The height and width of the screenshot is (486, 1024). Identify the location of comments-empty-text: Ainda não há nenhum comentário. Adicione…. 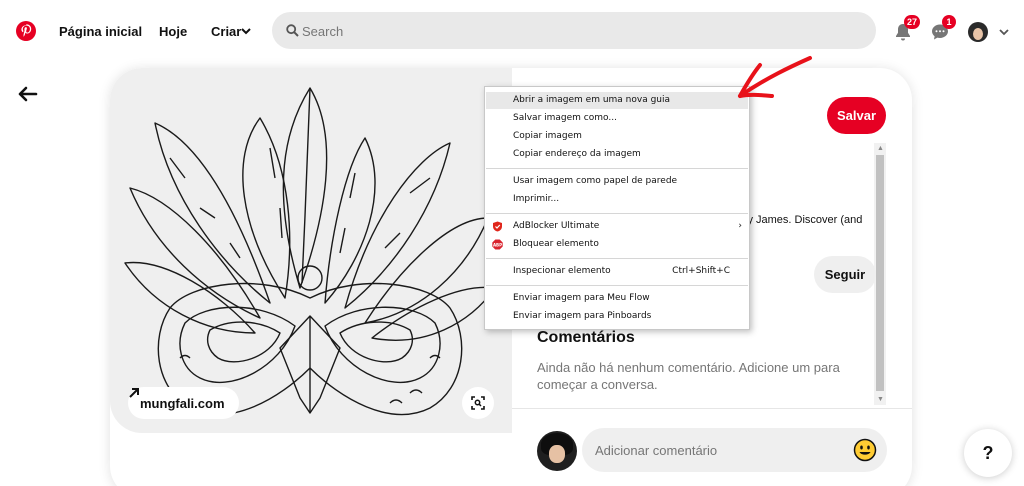
(688, 376).